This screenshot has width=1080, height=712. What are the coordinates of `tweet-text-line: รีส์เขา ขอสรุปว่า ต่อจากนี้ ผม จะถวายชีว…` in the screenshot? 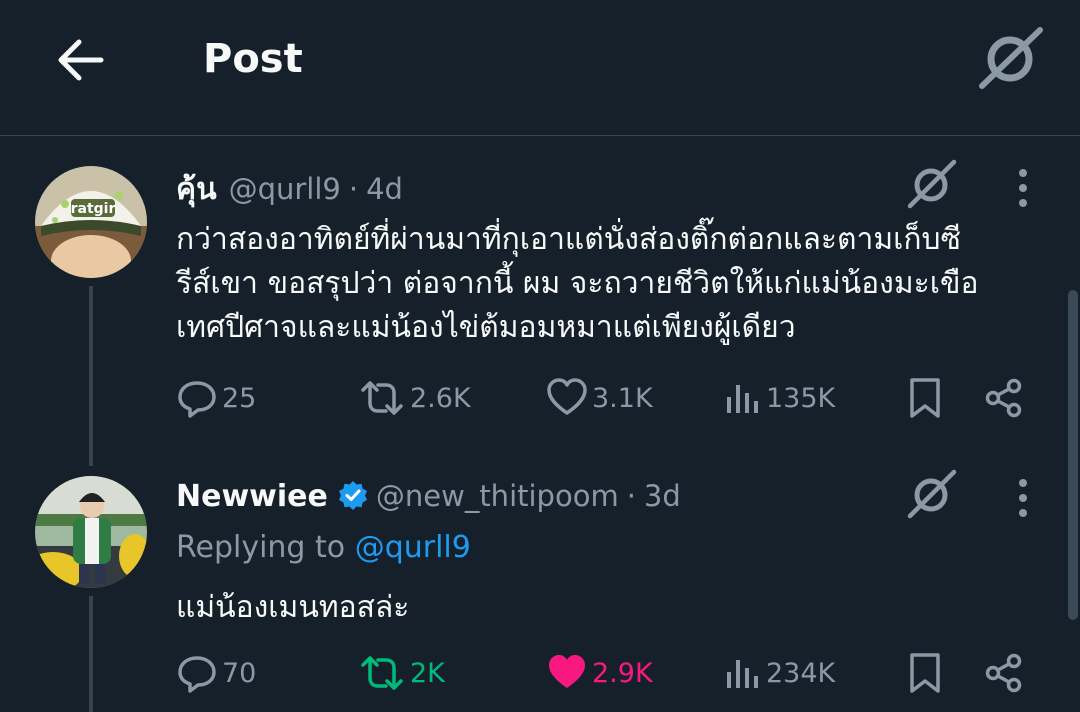 It's located at (577, 283).